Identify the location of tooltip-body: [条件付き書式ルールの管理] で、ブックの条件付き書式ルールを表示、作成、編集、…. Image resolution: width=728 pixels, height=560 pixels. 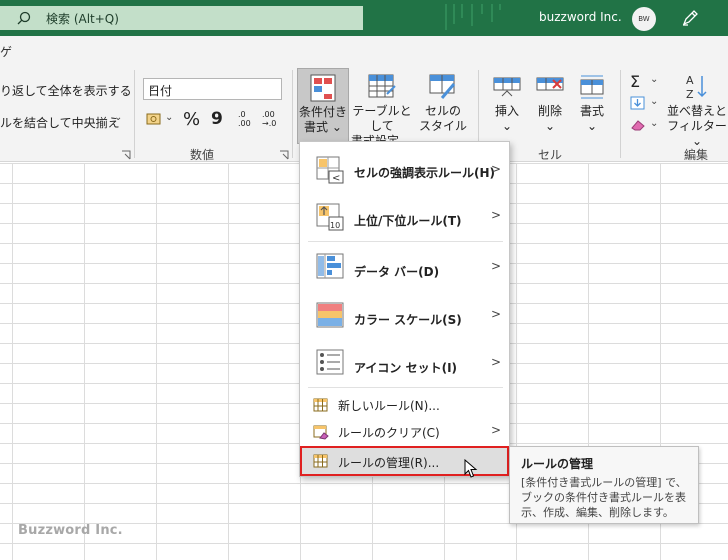
(604, 497).